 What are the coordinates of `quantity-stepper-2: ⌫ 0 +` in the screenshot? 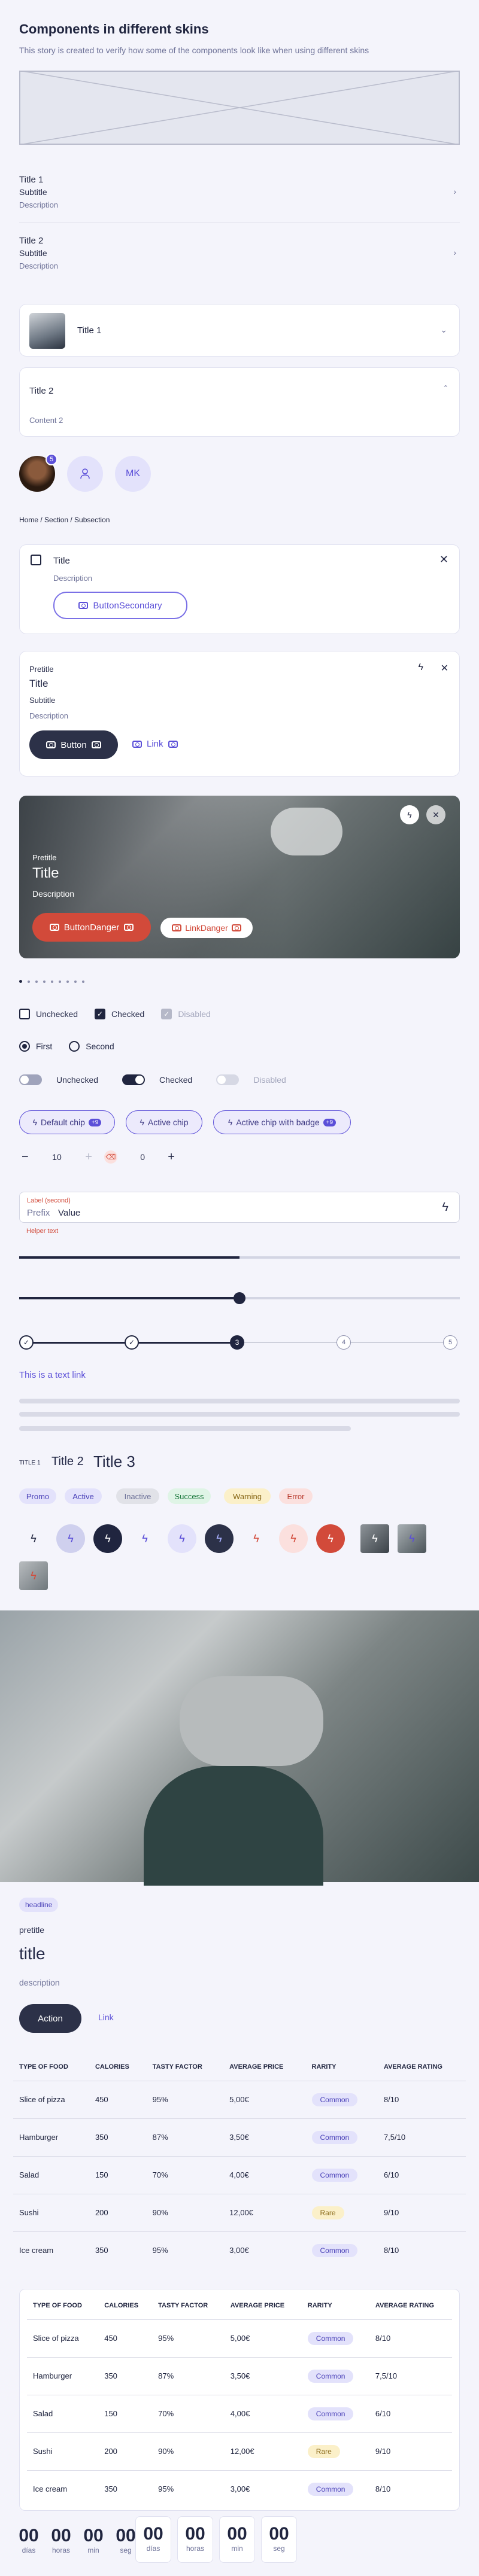 It's located at (139, 1157).